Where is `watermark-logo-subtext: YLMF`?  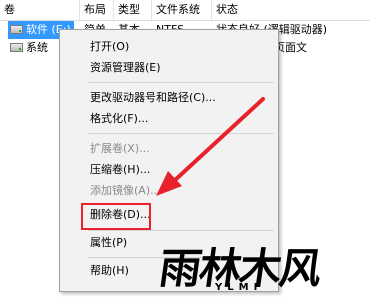 watermark-logo-subtext: YLMF is located at coordinates (240, 287).